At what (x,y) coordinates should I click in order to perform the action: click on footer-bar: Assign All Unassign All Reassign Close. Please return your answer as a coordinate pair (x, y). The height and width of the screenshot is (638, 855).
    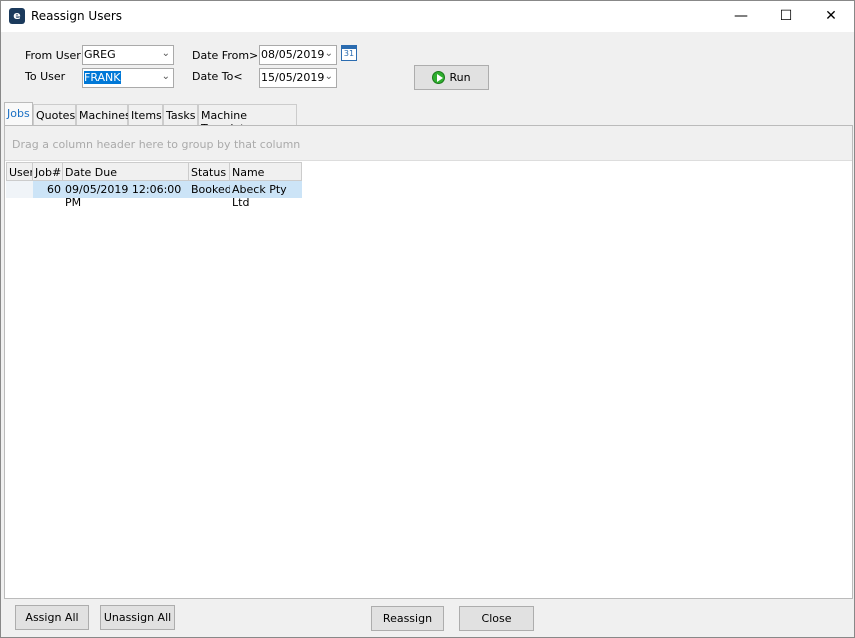
    Looking at the image, I should click on (427, 618).